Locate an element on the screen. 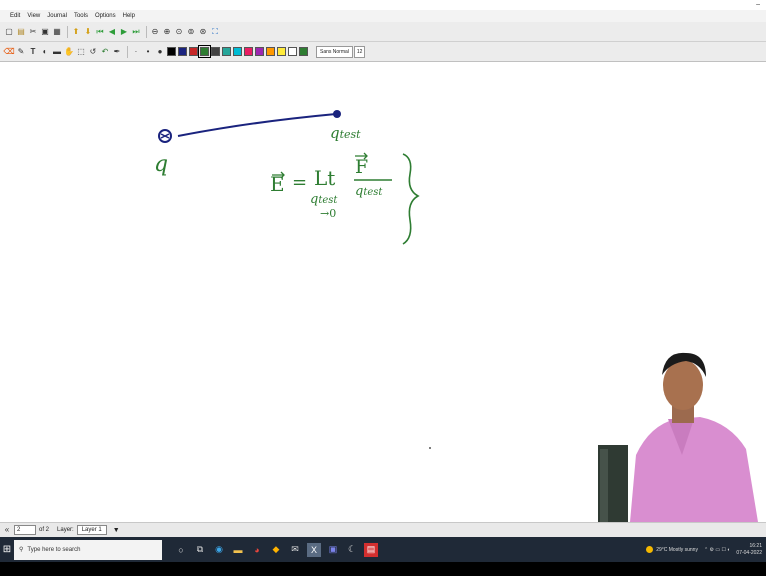 Image resolution: width=766 pixels, height=576 pixels. zoom-width-icon: ⊛ is located at coordinates (203, 32).